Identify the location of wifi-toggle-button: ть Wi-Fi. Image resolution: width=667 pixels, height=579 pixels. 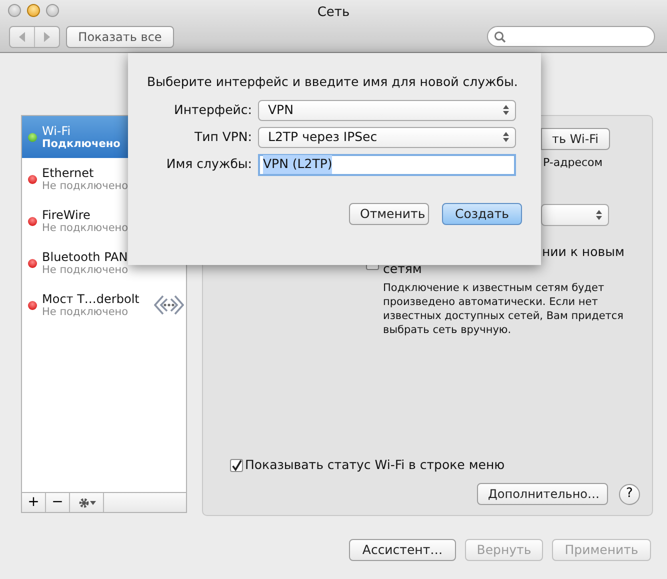
(575, 139).